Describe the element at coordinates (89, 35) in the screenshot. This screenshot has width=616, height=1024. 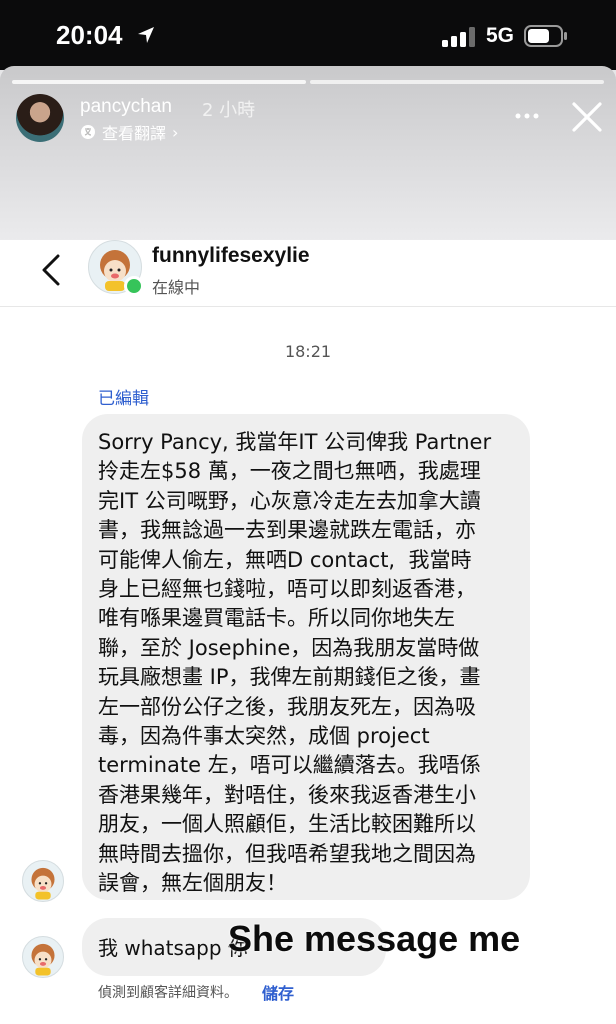
I see `status-time: 20:04` at that location.